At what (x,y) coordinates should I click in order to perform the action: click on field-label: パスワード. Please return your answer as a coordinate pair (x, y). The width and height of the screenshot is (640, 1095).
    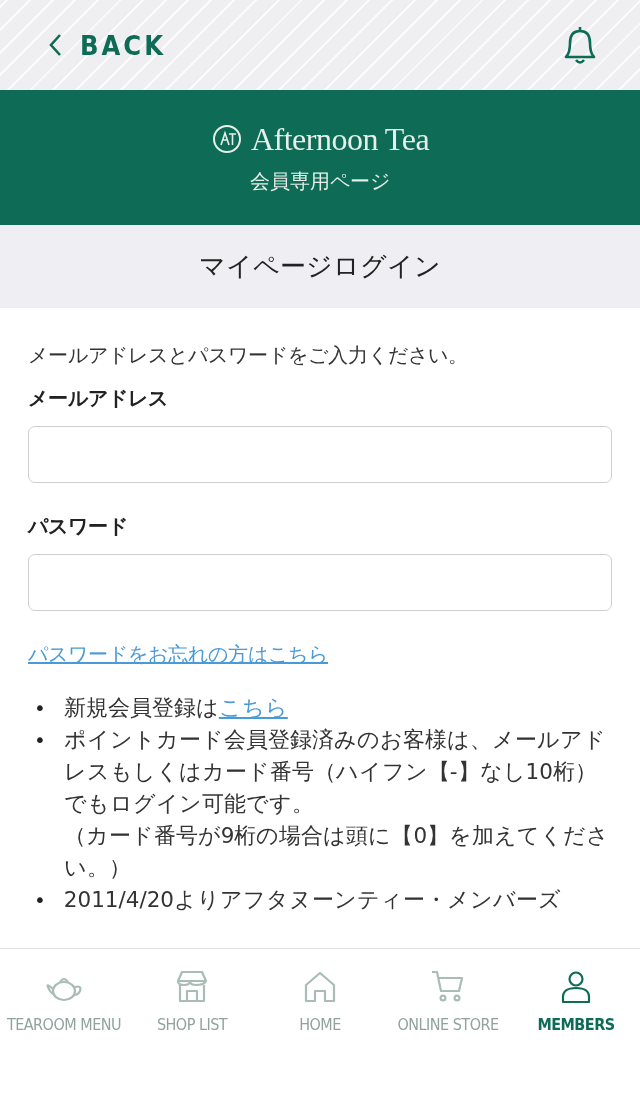
    Looking at the image, I should click on (78, 526).